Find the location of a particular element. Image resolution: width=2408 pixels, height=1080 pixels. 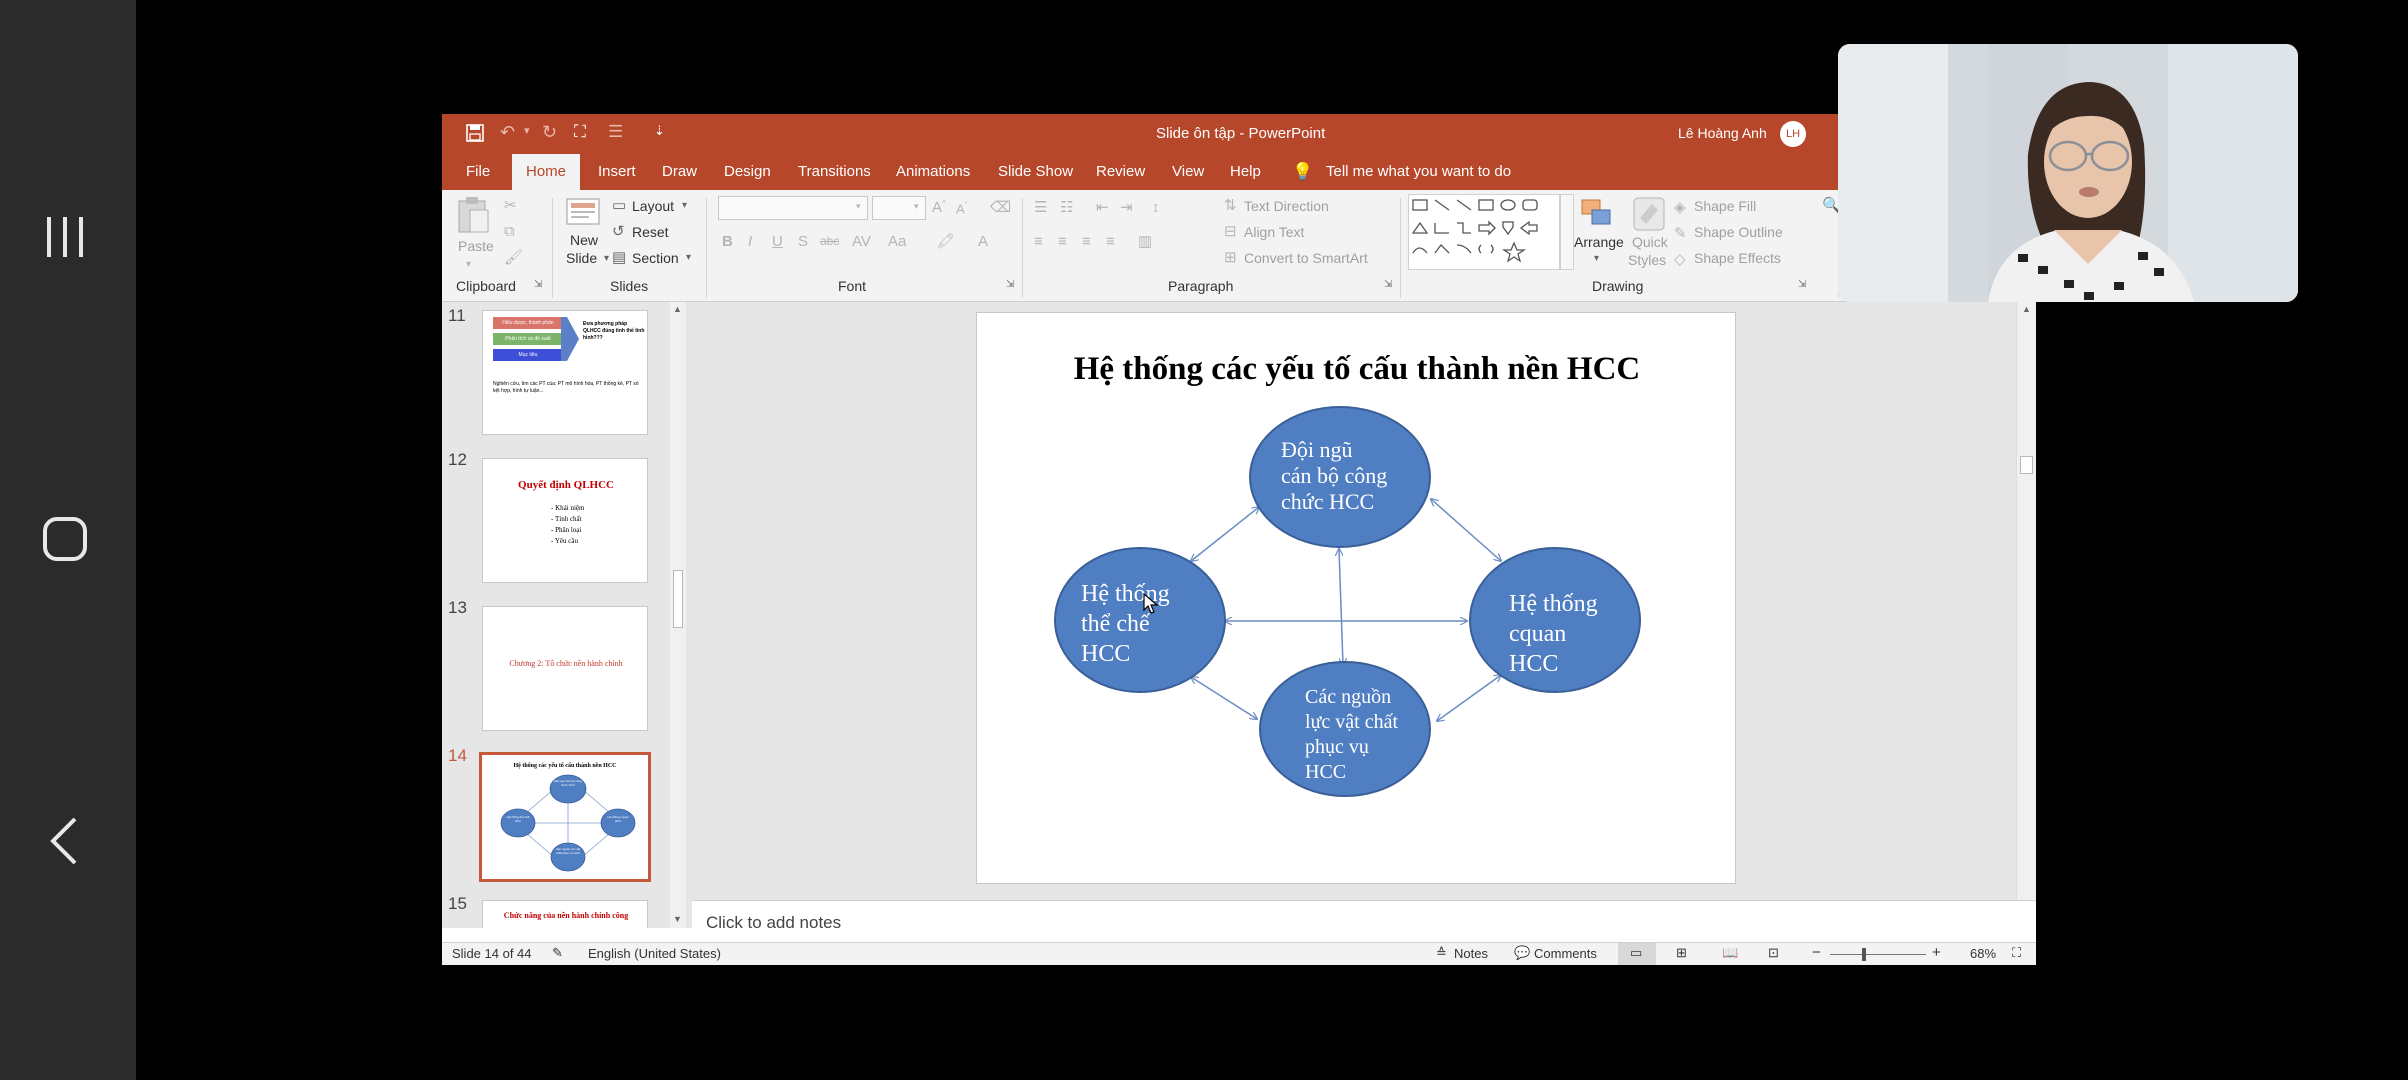

fit-to-window-icon: ⛶ is located at coordinates (2016, 953).